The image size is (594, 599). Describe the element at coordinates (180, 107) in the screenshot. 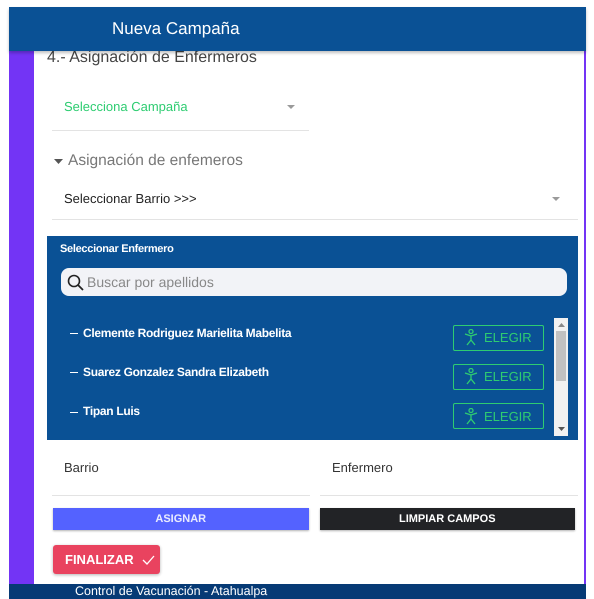

I see `campaign-select: Selecciona Campaña` at that location.